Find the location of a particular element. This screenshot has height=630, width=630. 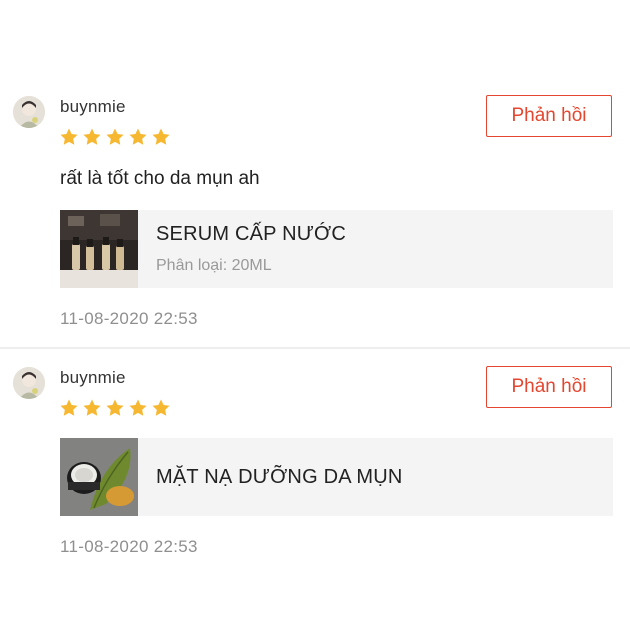

product-card: MẶT NẠ DƯỠNG DA MỤN is located at coordinates (336, 477).